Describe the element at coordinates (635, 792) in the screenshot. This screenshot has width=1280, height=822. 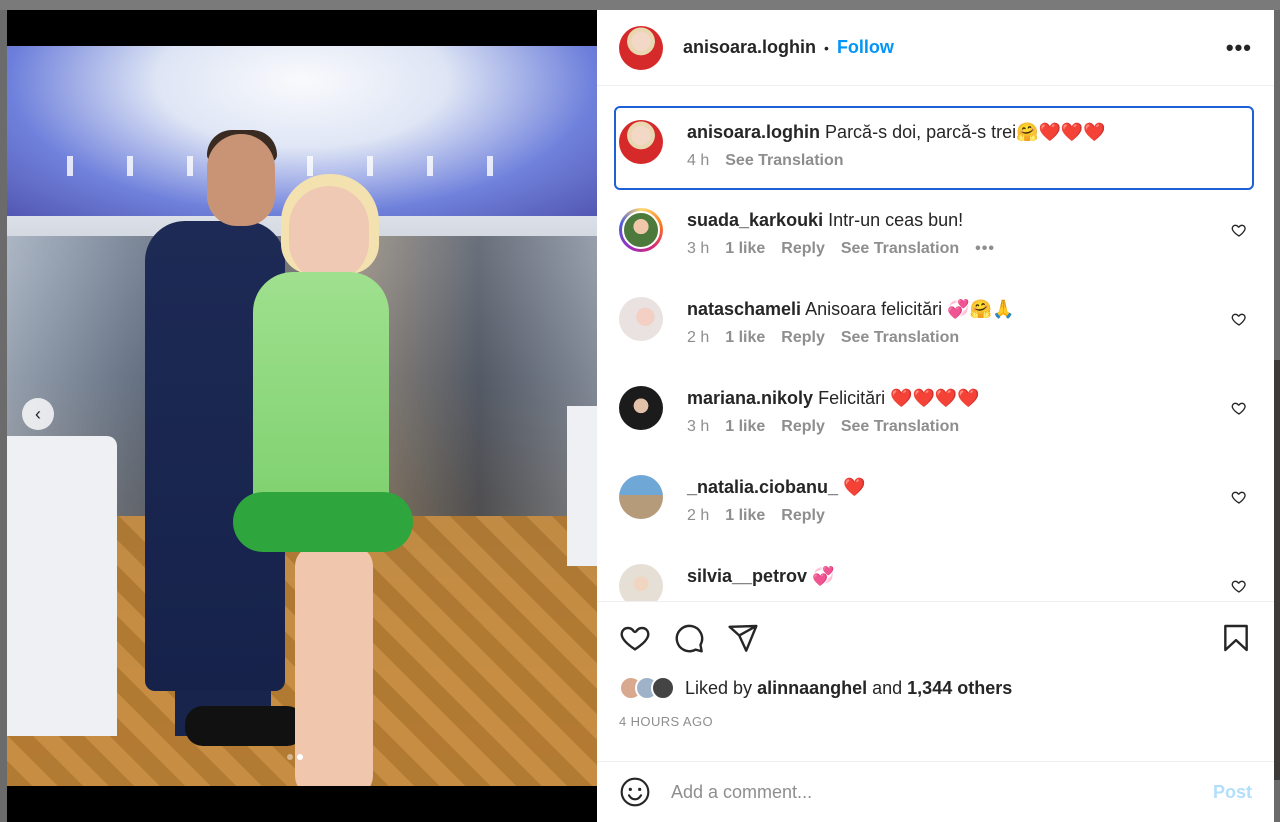
I see `emoji-icon` at that location.